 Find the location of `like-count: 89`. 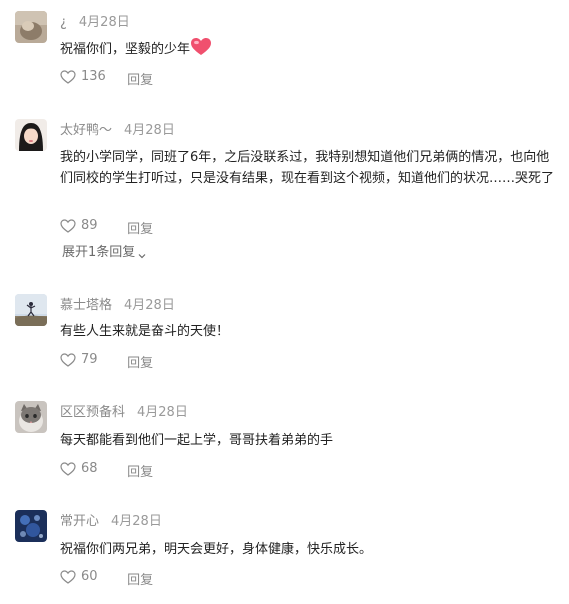

like-count: 89 is located at coordinates (89, 225).